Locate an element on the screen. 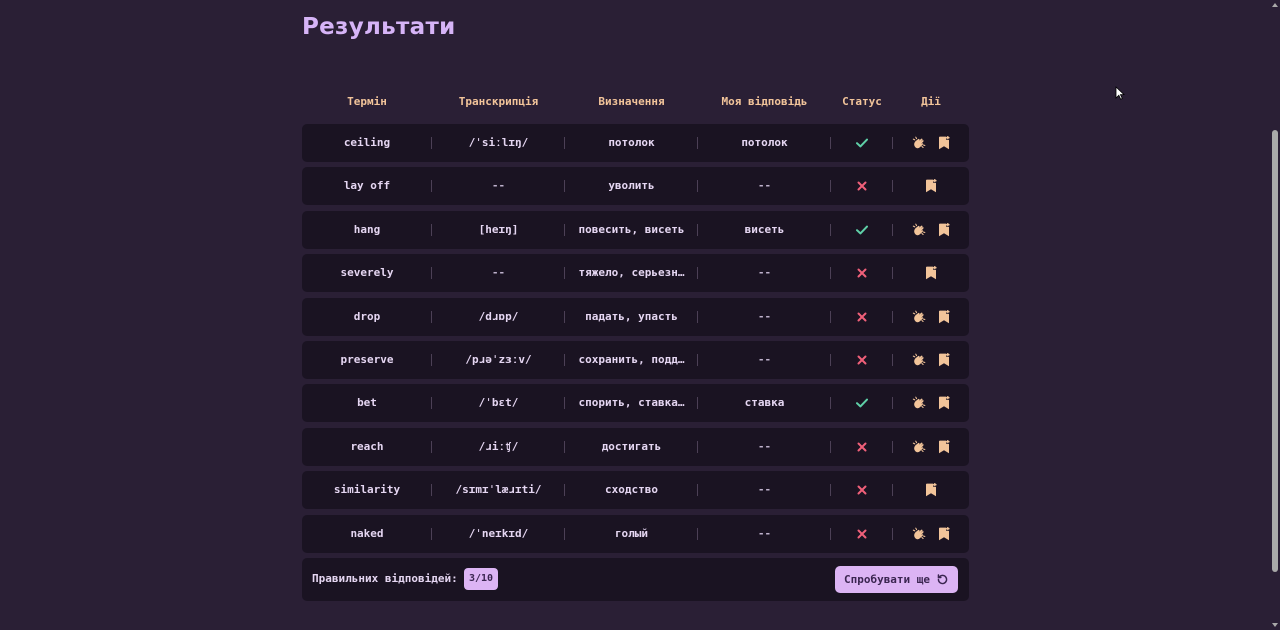 The width and height of the screenshot is (1280, 630). table-row: reach/ɹiːʧ/достигать -- is located at coordinates (635, 446).